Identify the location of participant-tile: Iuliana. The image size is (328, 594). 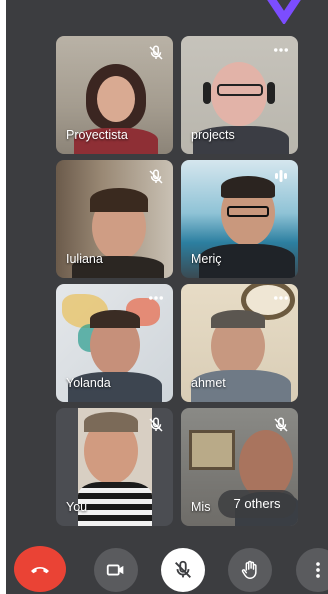
(114, 219).